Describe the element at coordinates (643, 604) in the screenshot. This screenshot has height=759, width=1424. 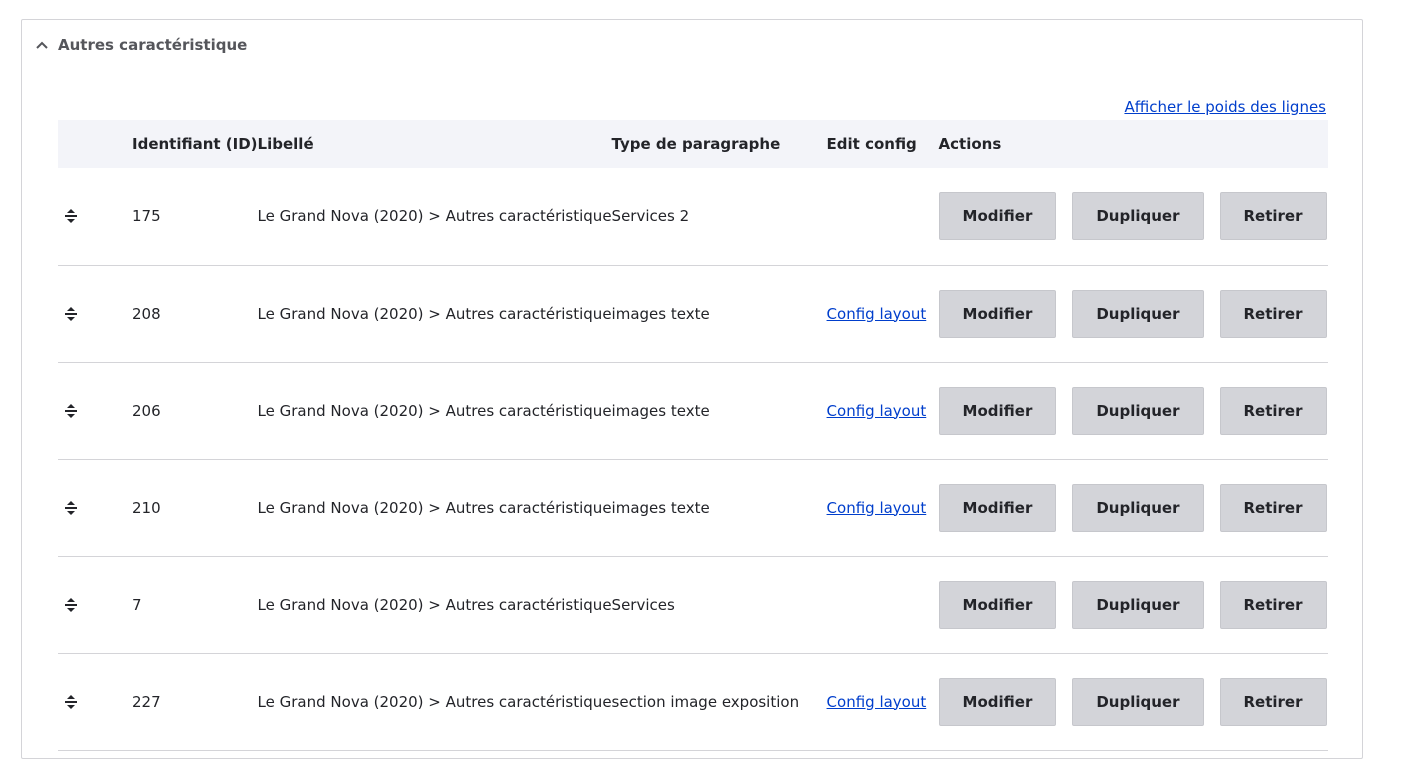
I see `row-type: Services` at that location.